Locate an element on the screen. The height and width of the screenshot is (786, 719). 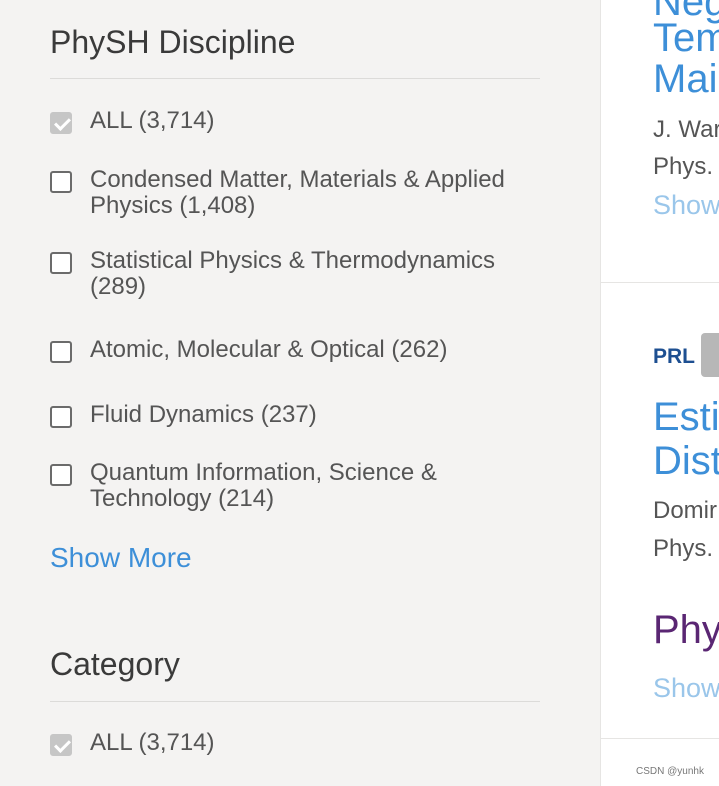
physh-option-fluid-dynamics: Fluid Dynamics (237) is located at coordinates (285, 415).